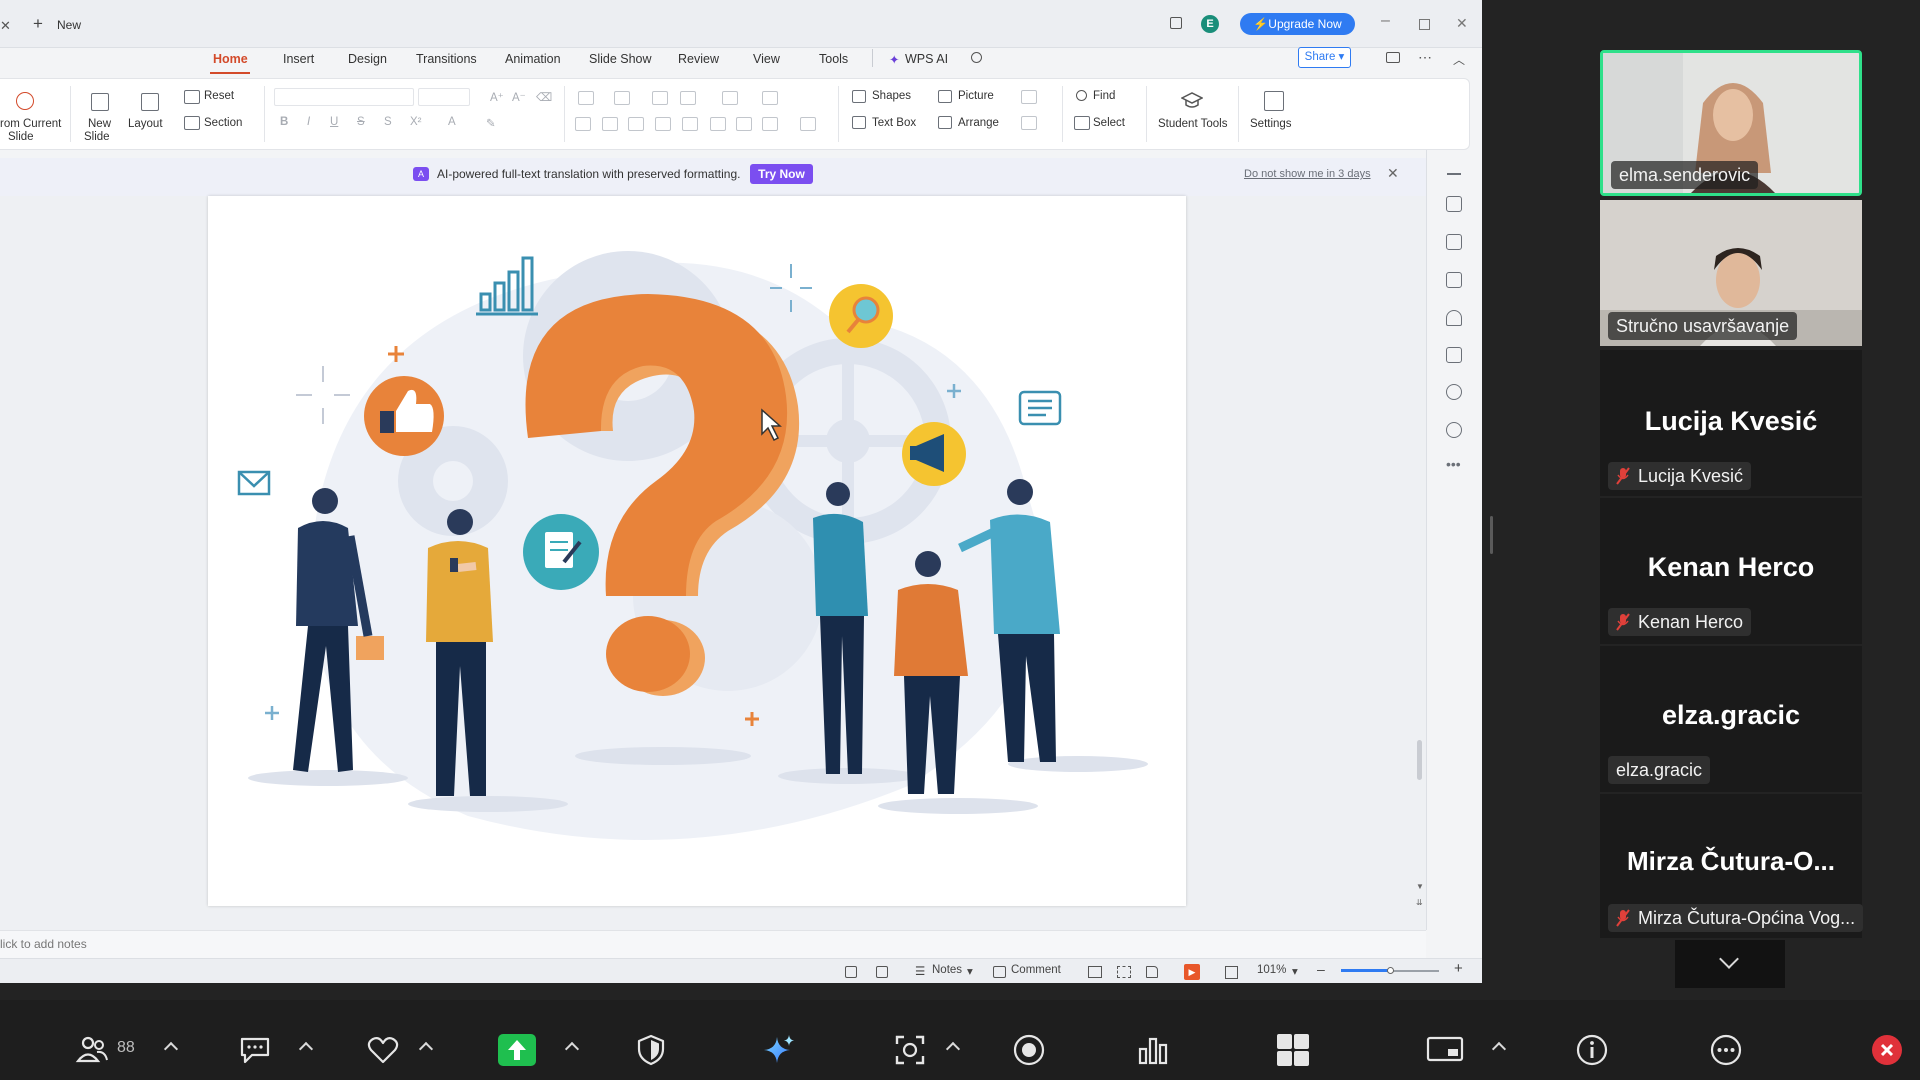 The image size is (1920, 1080). I want to click on new-tab-label: New, so click(69, 25).